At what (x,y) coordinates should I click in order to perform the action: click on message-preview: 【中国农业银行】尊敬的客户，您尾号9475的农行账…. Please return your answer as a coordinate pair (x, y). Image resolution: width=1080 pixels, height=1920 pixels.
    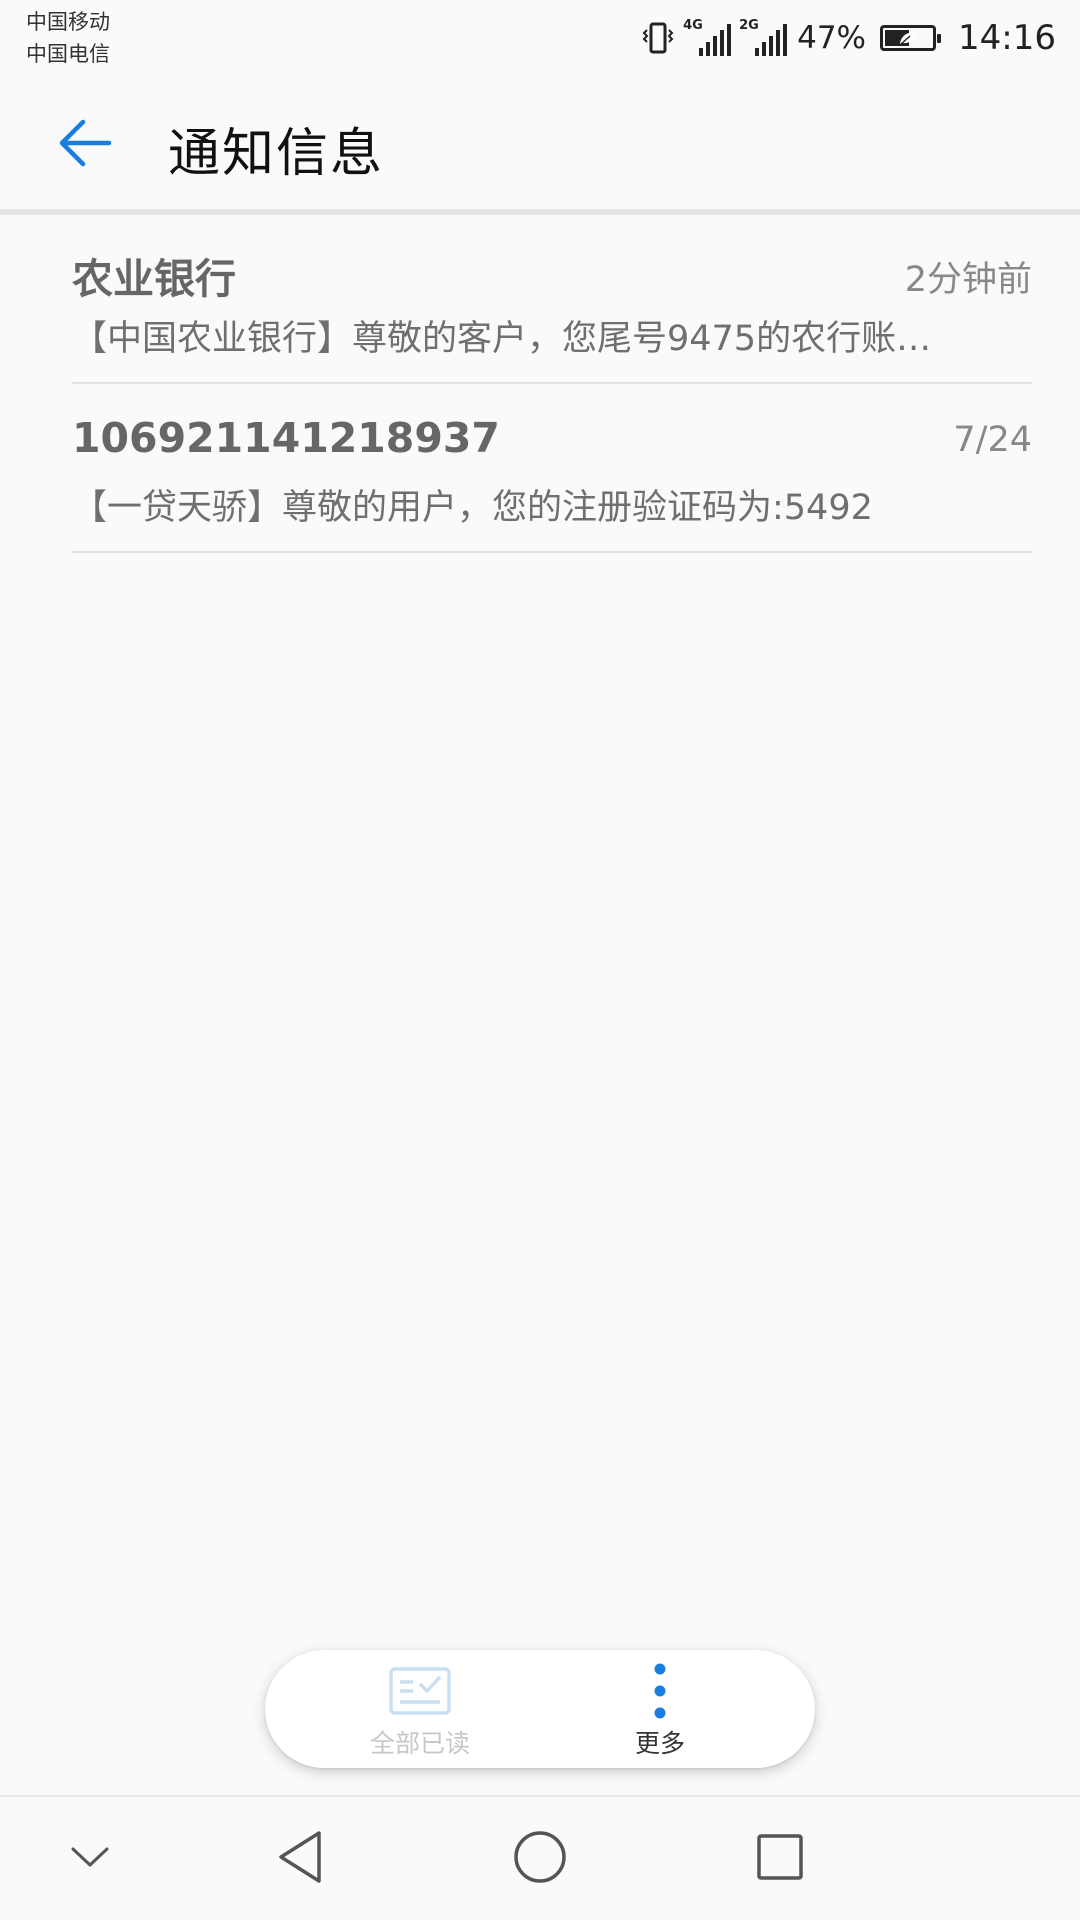
    Looking at the image, I should click on (502, 339).